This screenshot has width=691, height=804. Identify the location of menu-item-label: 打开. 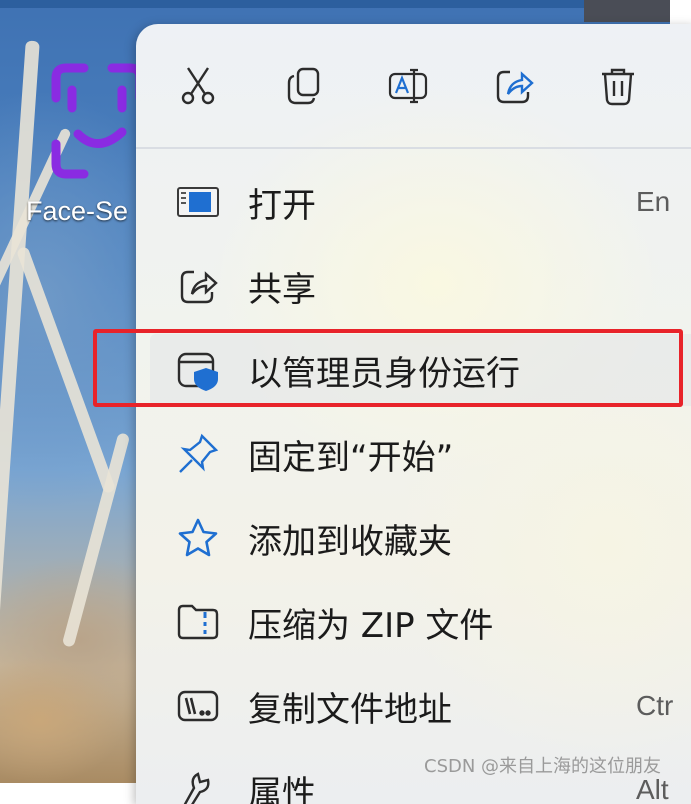
(282, 202).